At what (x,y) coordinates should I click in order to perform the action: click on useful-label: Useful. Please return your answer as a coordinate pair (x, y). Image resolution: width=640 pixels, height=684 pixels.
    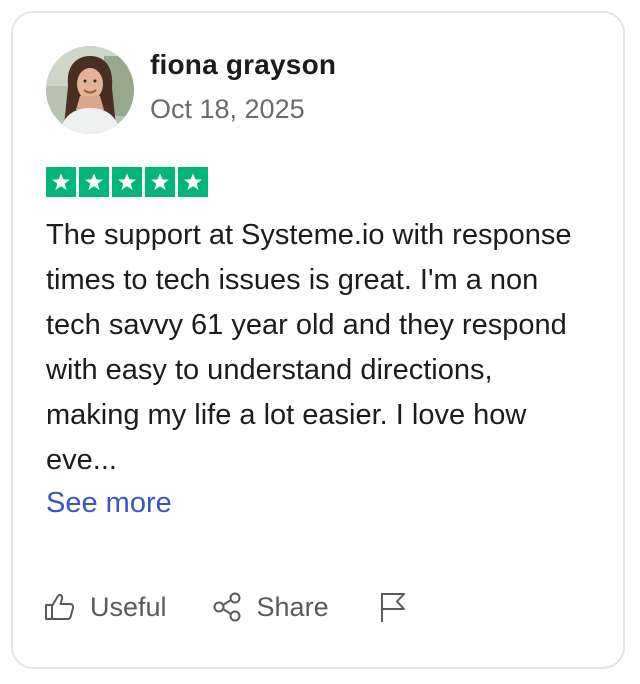
    Looking at the image, I should click on (128, 606).